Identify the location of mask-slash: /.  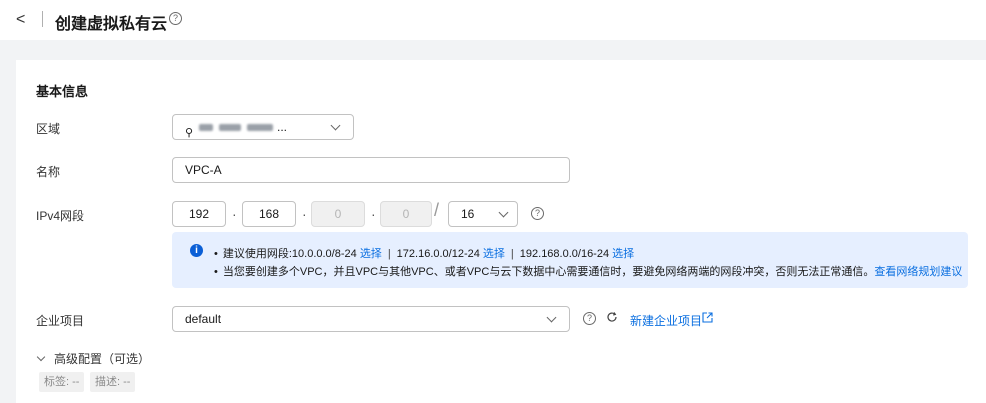
(437, 210).